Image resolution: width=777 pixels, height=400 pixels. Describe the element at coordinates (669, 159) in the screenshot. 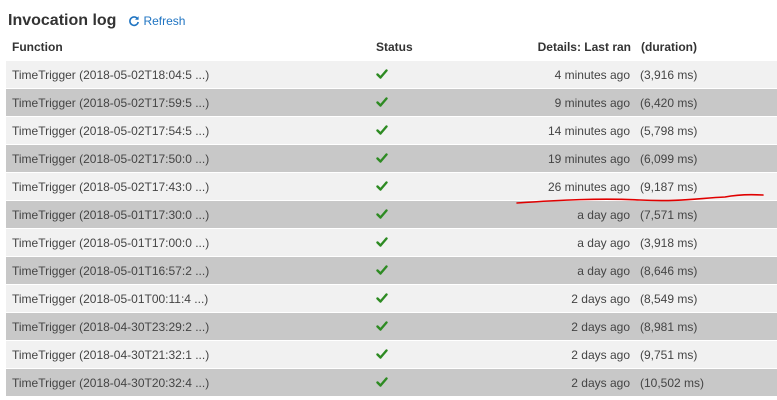

I see `duration-value: (6,099 ms)` at that location.